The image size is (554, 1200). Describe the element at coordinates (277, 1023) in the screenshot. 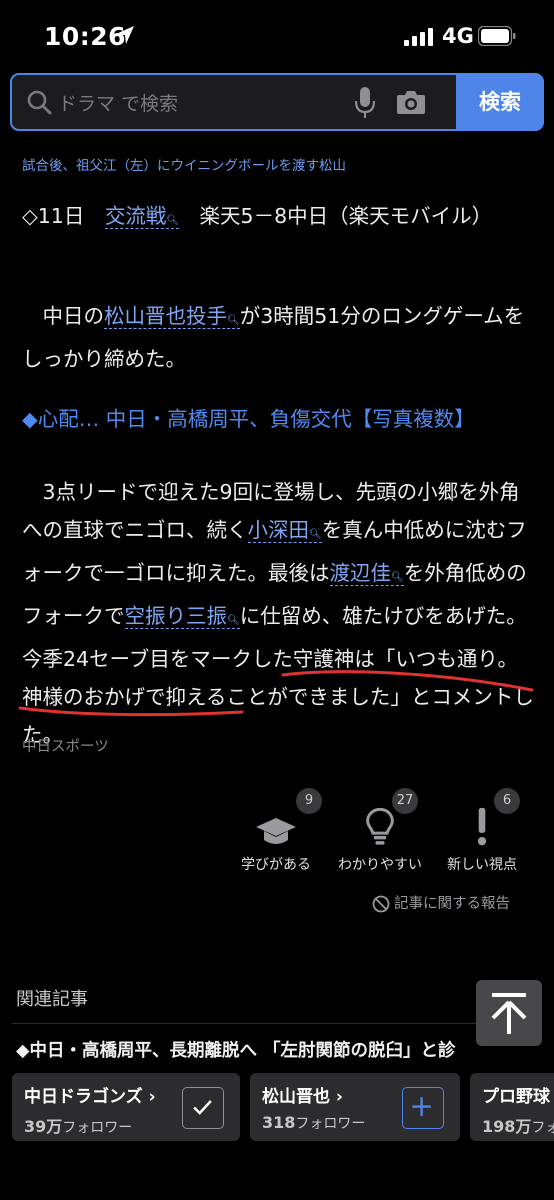

I see `divider` at that location.